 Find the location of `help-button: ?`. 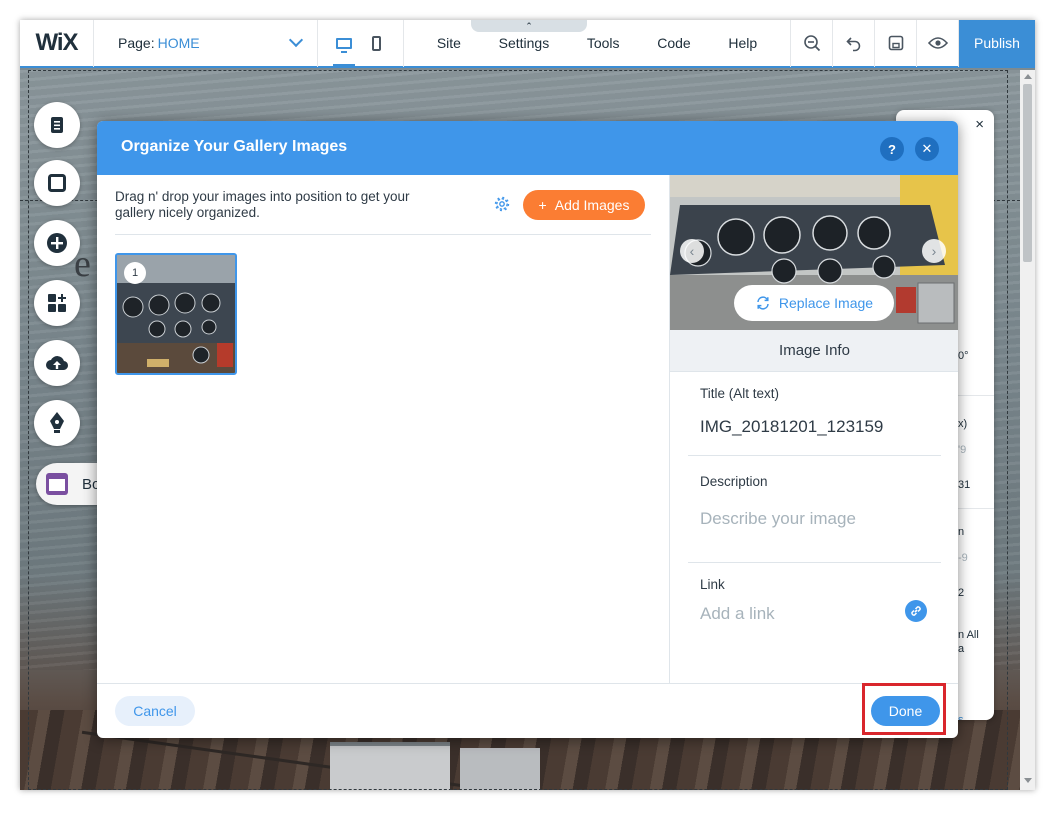

help-button: ? is located at coordinates (892, 149).